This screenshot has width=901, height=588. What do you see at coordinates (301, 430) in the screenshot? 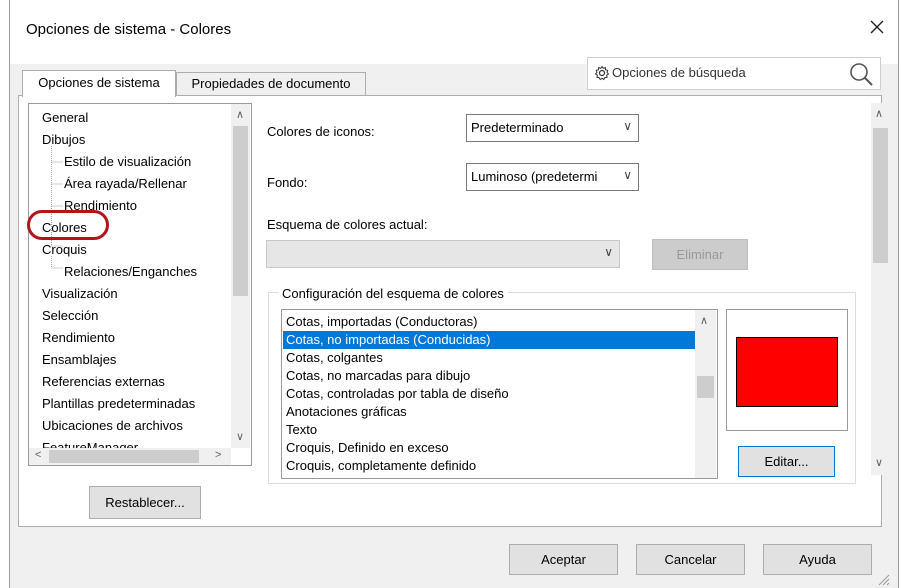
I see `list-item: Texto` at bounding box center [301, 430].